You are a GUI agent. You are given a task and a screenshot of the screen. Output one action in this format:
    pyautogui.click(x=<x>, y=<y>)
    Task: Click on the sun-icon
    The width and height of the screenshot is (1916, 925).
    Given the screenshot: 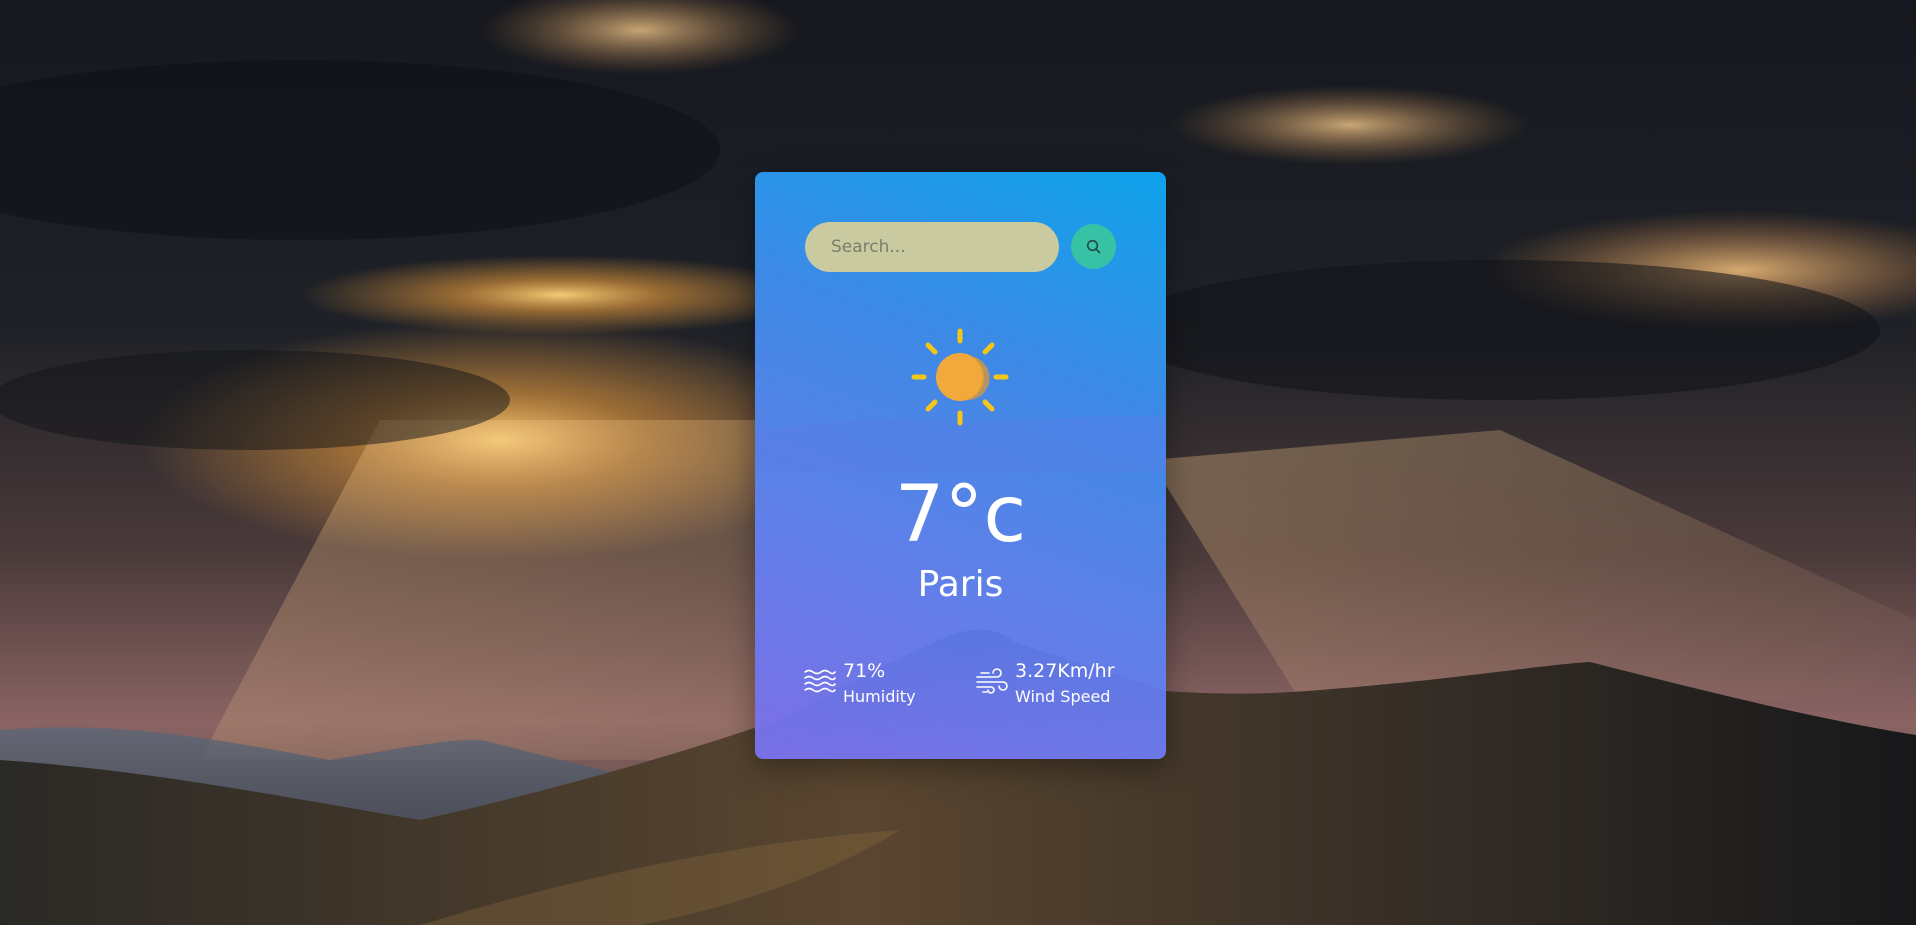 What is the action you would take?
    pyautogui.click(x=960, y=377)
    